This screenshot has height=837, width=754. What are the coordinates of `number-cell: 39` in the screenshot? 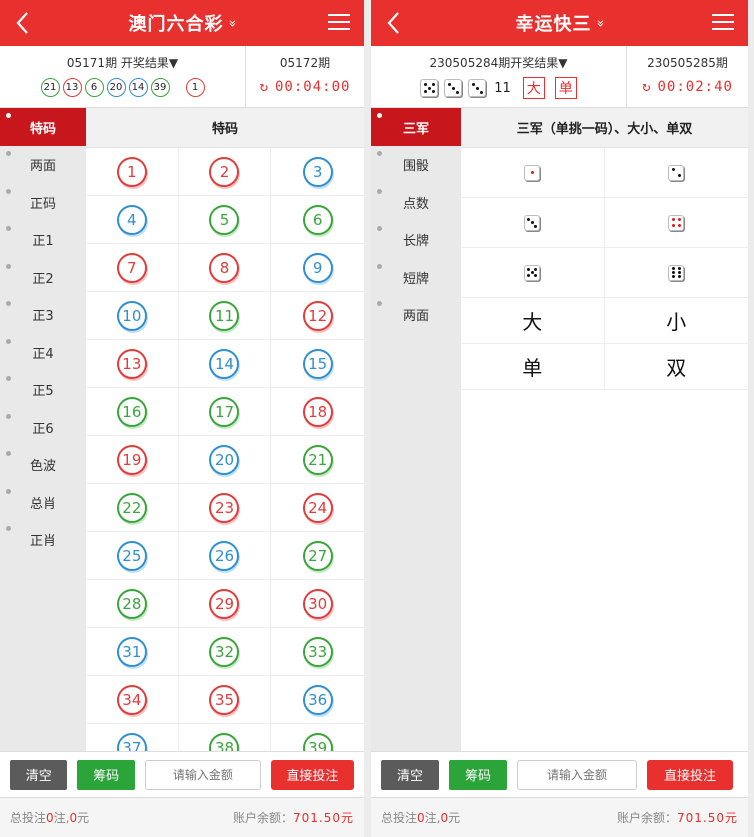 It's located at (317, 737).